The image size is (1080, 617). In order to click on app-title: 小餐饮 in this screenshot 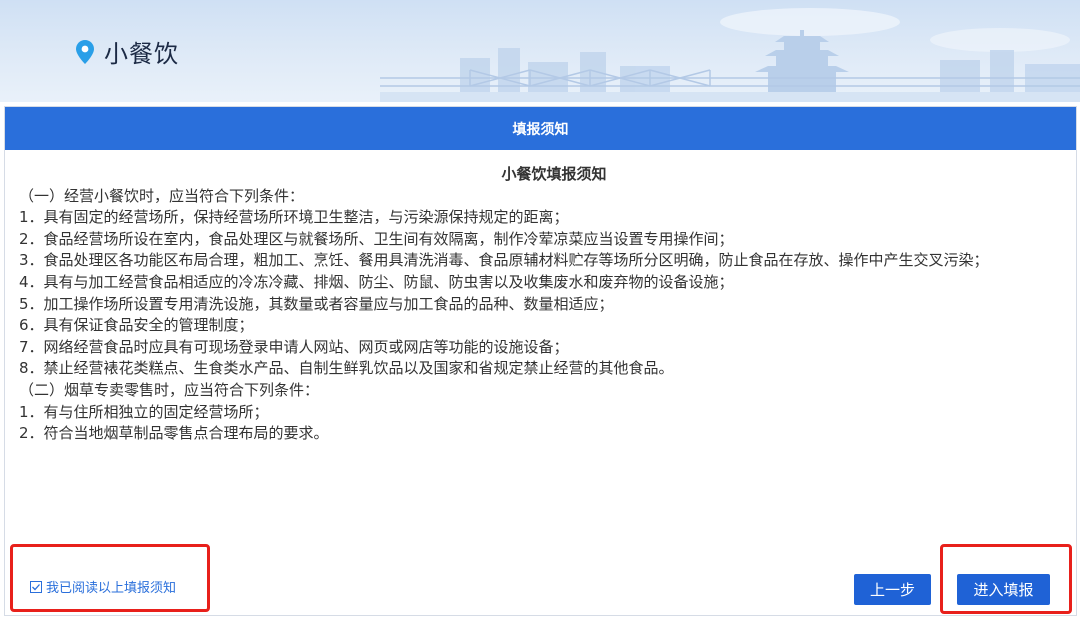, I will do `click(127, 51)`.